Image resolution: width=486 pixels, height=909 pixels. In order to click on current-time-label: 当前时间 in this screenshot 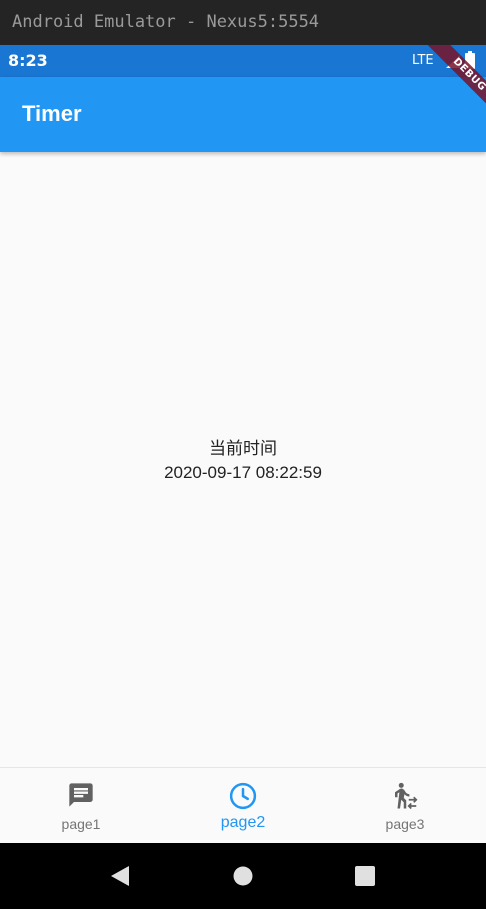, I will do `click(243, 449)`.